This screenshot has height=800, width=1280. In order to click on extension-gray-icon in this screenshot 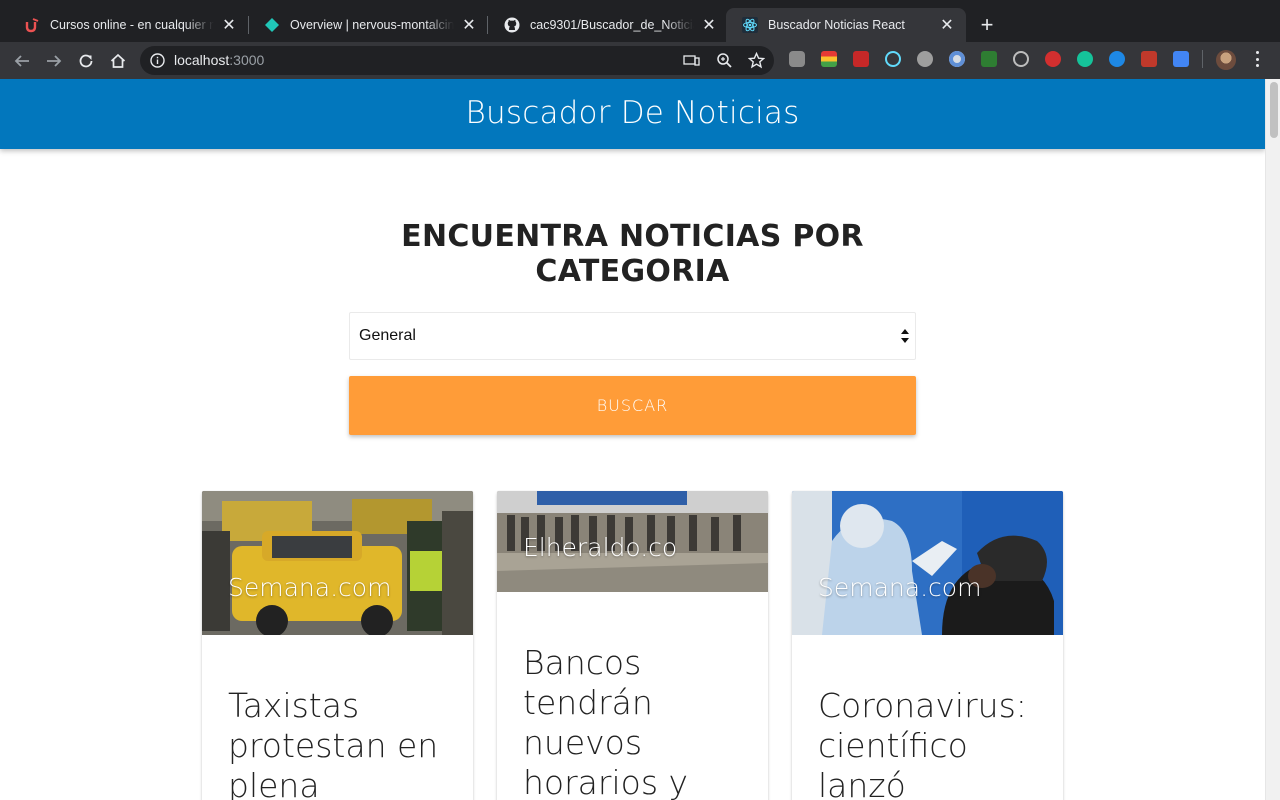, I will do `click(925, 59)`.